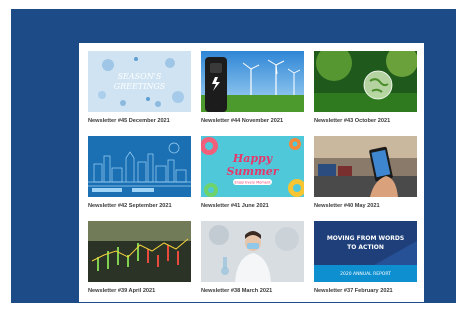 The width and height of the screenshot is (469, 314). What do you see at coordinates (256, 291) in the screenshot?
I see `newsletter-title: Newsletter #38 March 2021` at bounding box center [256, 291].